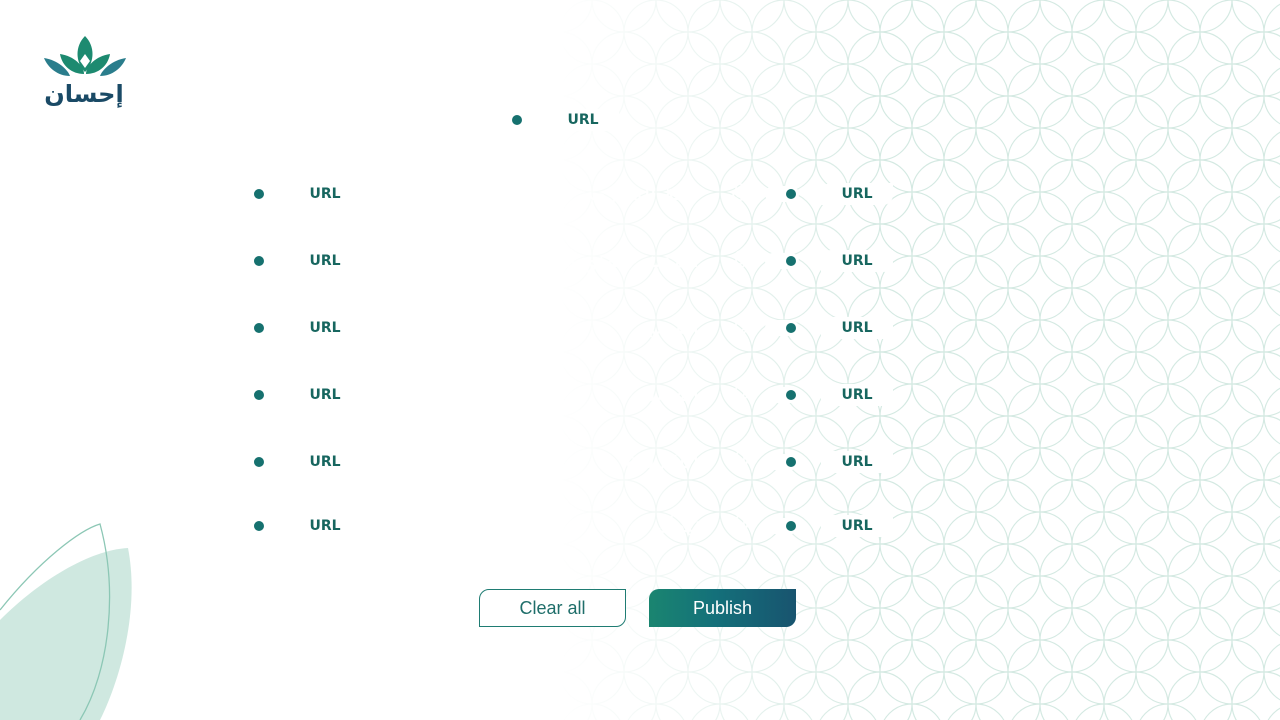 The width and height of the screenshot is (1280, 720). Describe the element at coordinates (631, 260) in the screenshot. I see `region-name: المدينة المنورة` at that location.